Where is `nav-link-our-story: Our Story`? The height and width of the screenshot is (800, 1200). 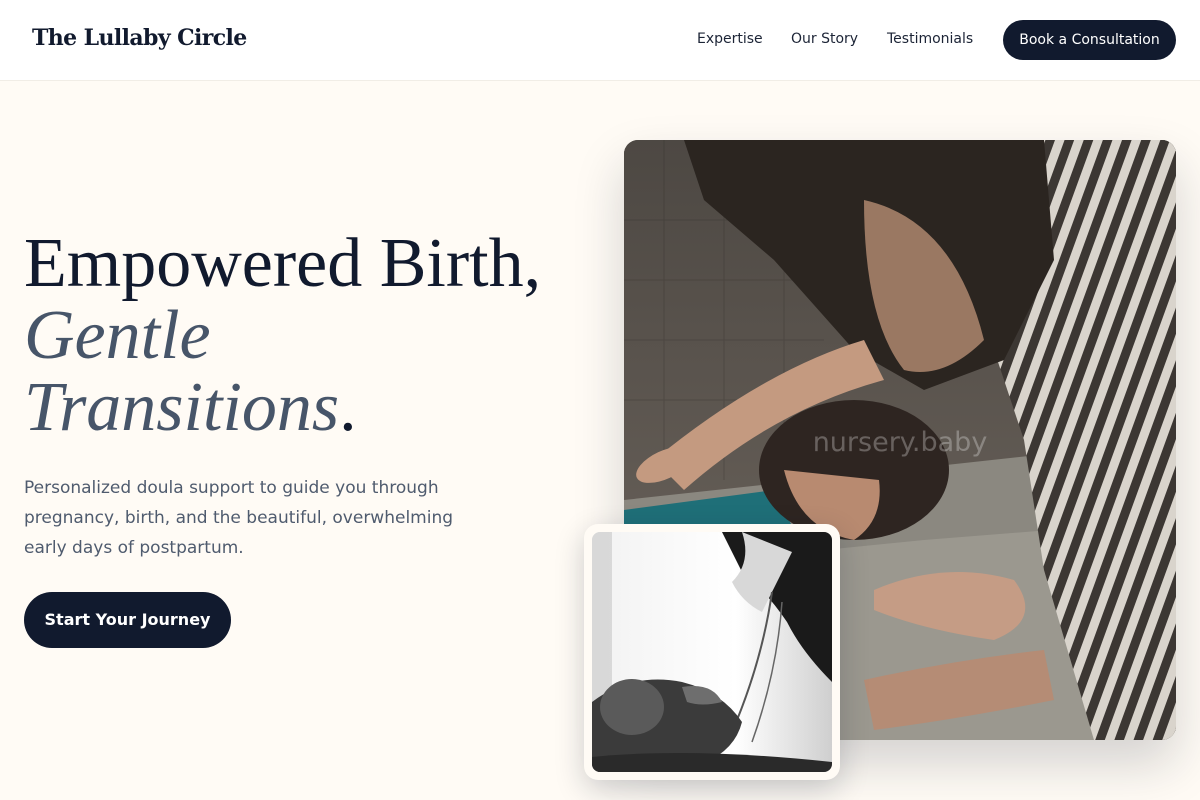 nav-link-our-story: Our Story is located at coordinates (824, 39).